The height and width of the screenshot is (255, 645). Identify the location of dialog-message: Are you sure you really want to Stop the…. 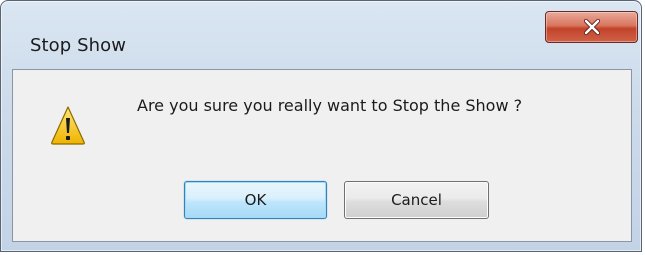
(330, 105).